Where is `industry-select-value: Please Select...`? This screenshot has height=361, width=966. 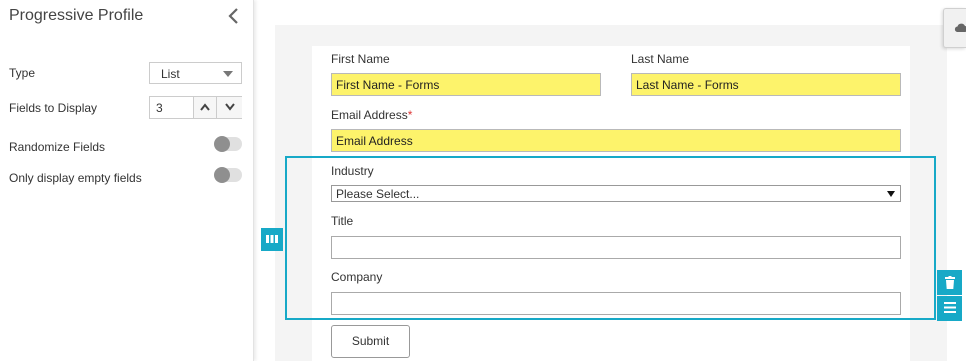 industry-select-value: Please Select... is located at coordinates (378, 194).